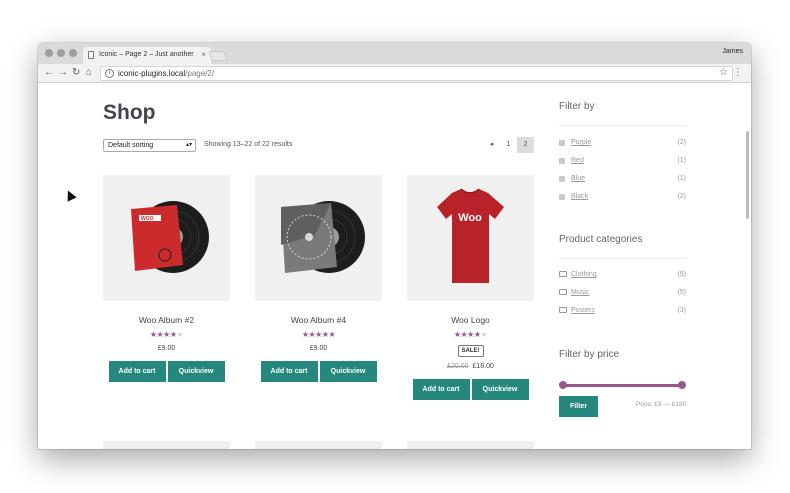 The width and height of the screenshot is (790, 493). What do you see at coordinates (458, 366) in the screenshot?
I see `regular-price: £20.00` at bounding box center [458, 366].